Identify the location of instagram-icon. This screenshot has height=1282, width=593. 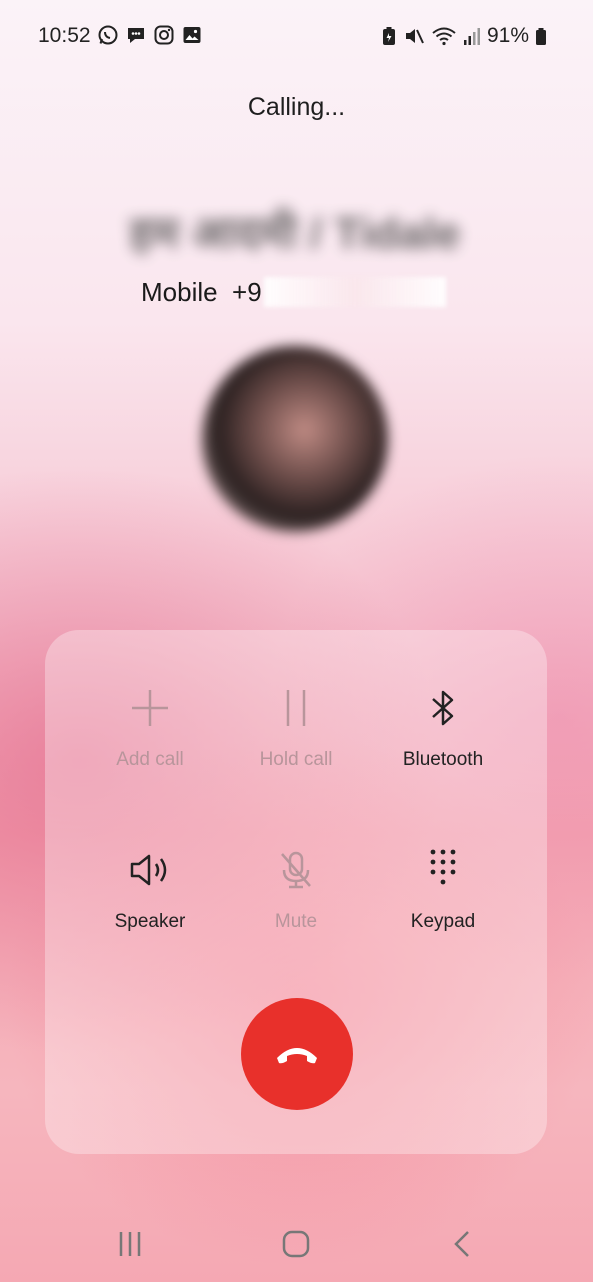
(164, 35).